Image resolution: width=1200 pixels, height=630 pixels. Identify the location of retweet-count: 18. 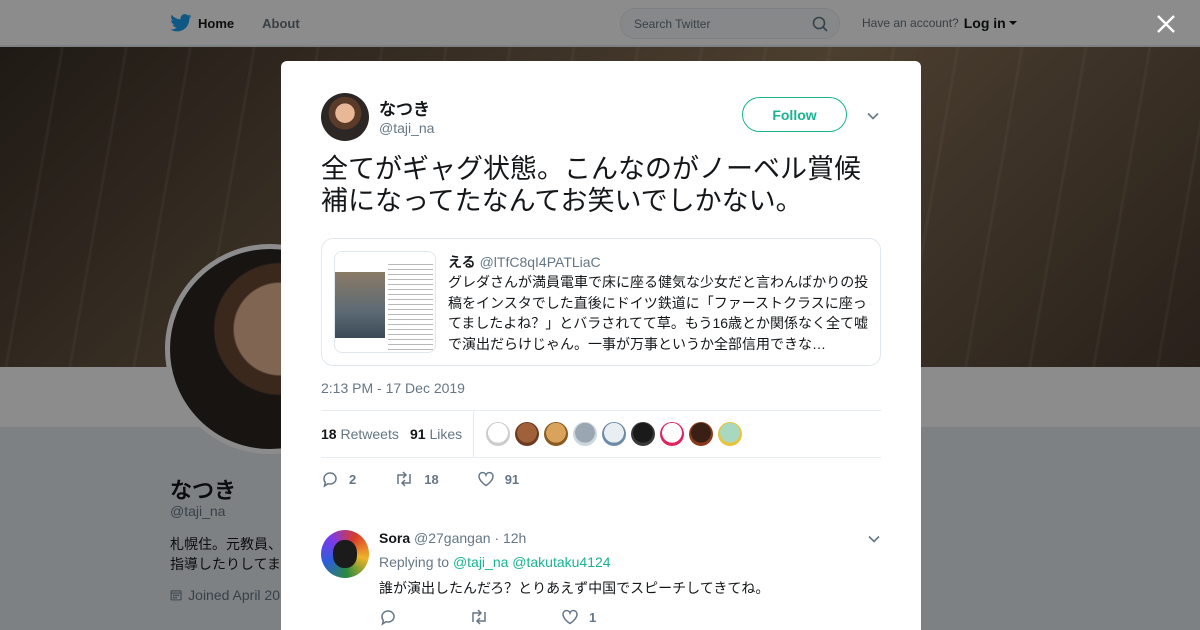
(431, 479).